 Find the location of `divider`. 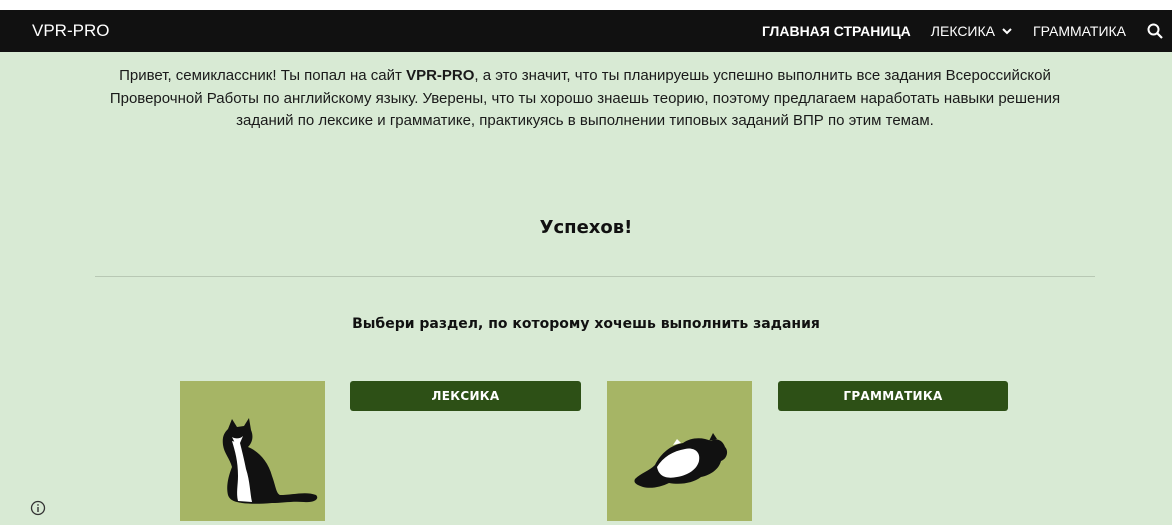

divider is located at coordinates (595, 276).